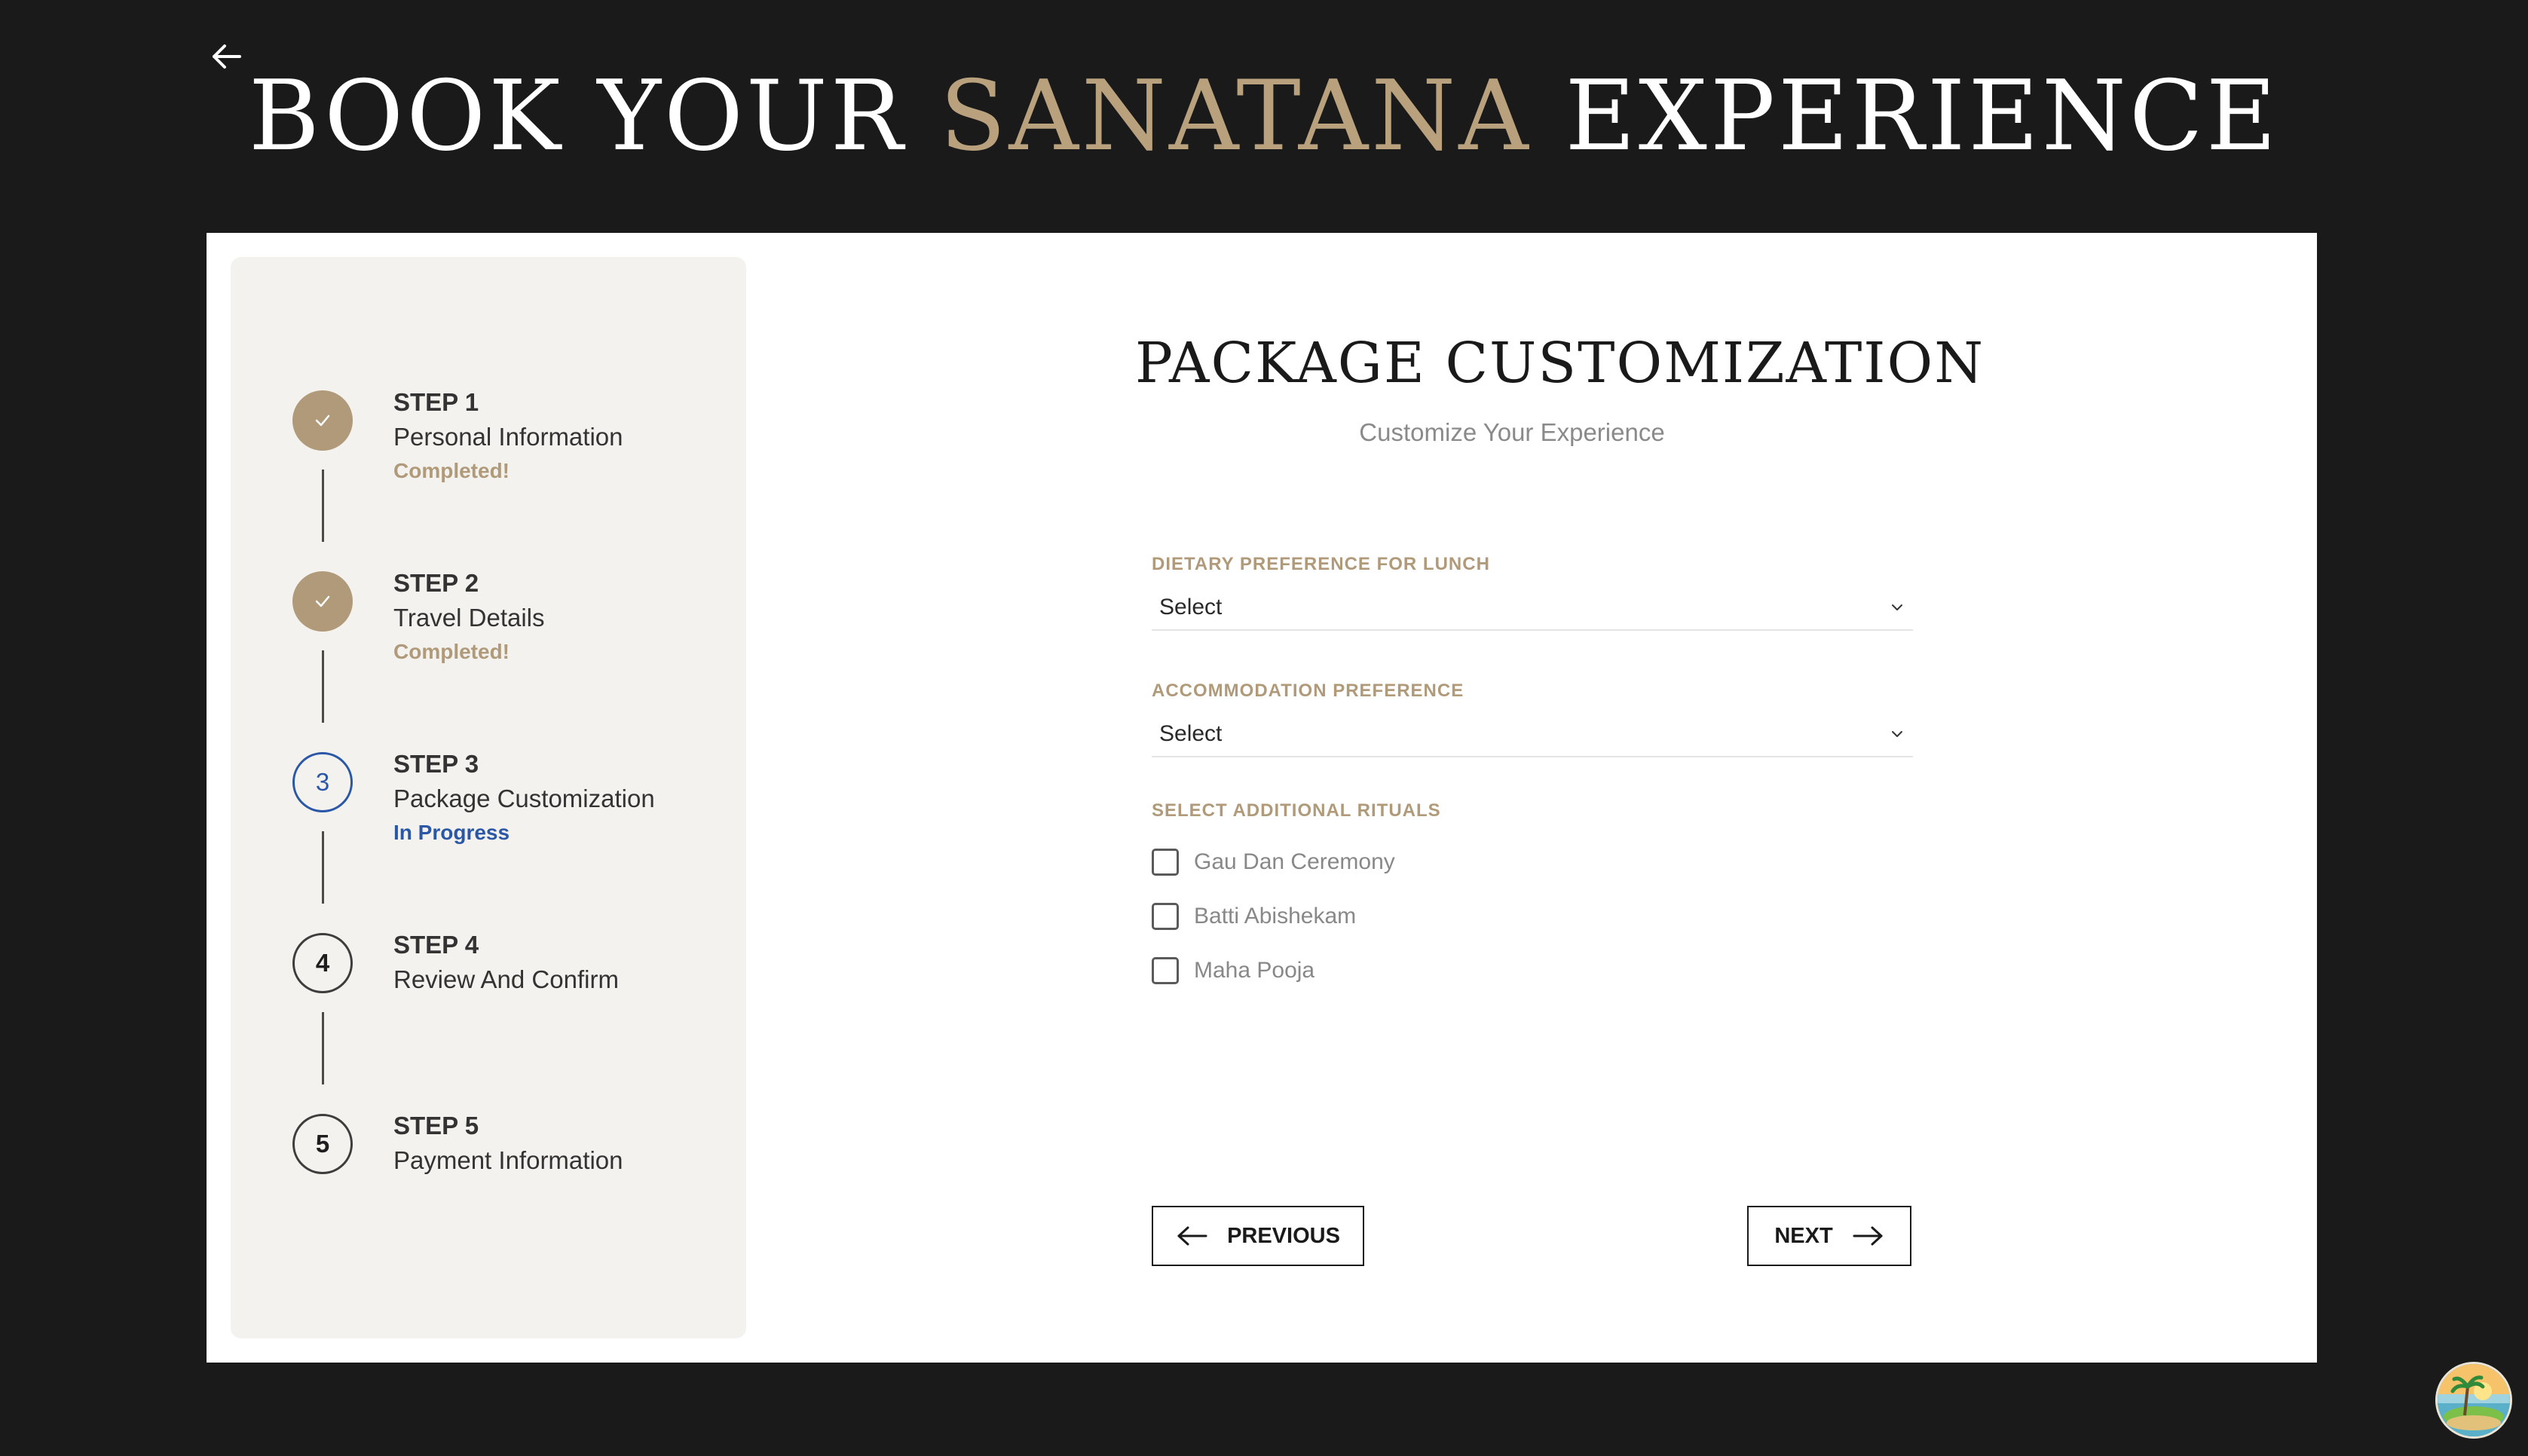 Image resolution: width=2528 pixels, height=1456 pixels. Describe the element at coordinates (1308, 691) in the screenshot. I see `accommodation-preference-label: ACCOMMODATION PREFERENCE` at that location.